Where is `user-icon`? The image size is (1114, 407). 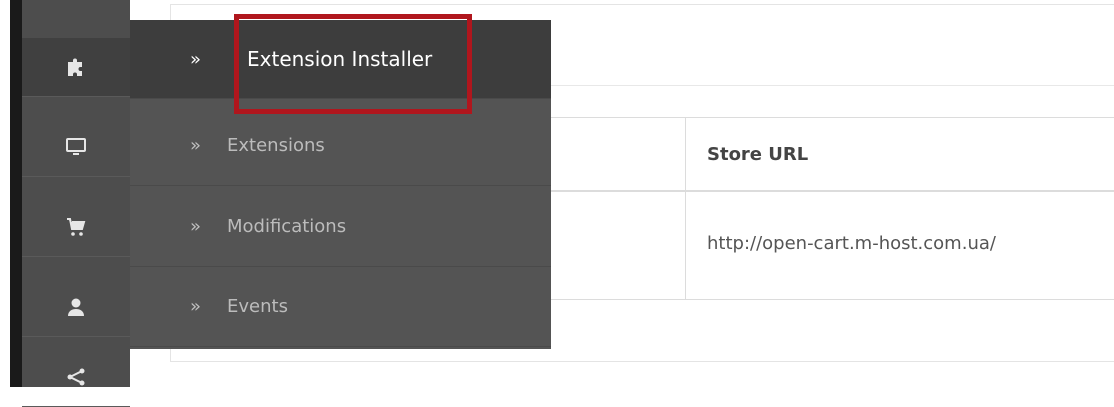
user-icon is located at coordinates (76, 307).